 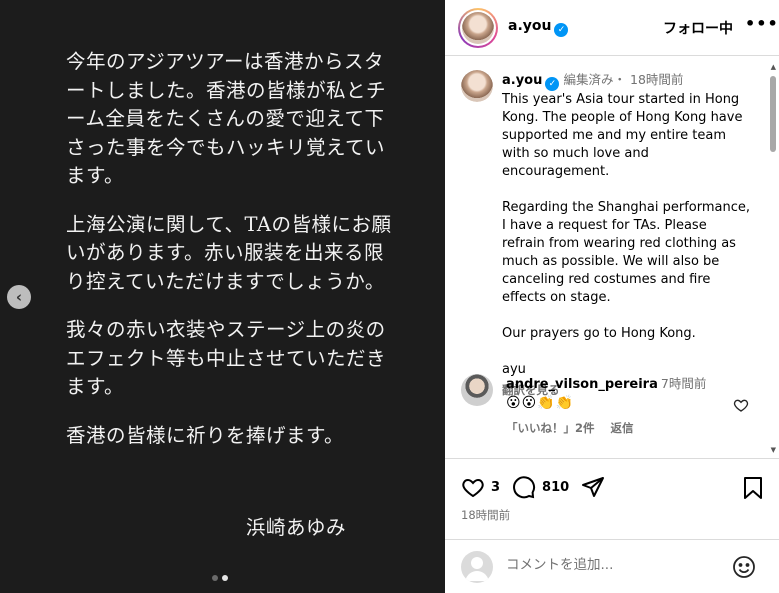 What do you see at coordinates (741, 407) in the screenshot?
I see `comment-like-heart-icon` at bounding box center [741, 407].